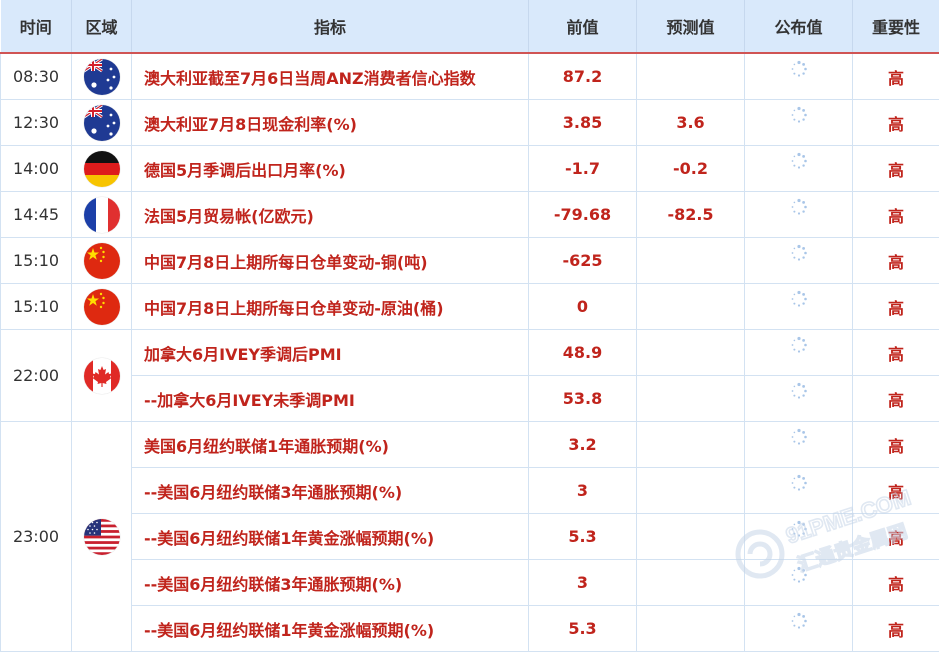 Image resolution: width=939 pixels, height=660 pixels. What do you see at coordinates (582, 168) in the screenshot?
I see `row-previous: -1.7` at bounding box center [582, 168].